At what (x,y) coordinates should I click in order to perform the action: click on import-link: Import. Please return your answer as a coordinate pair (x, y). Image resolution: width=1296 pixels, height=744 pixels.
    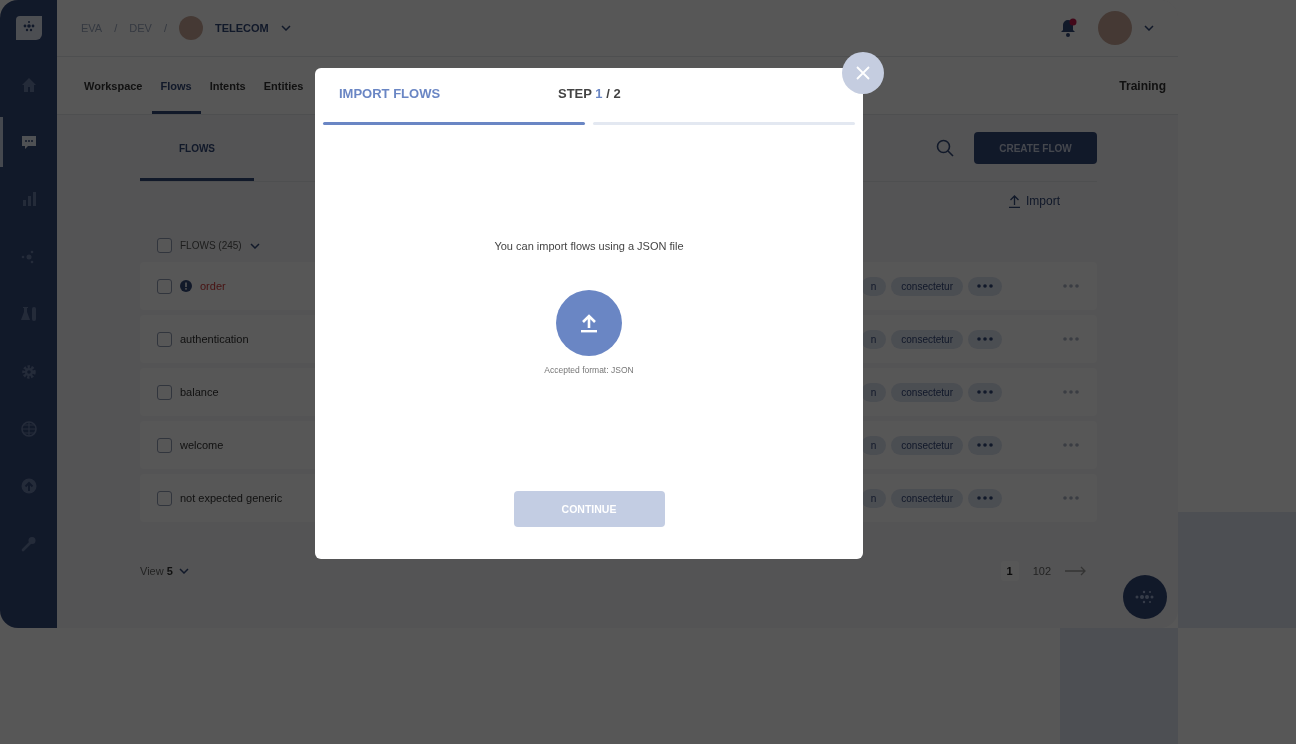
    Looking at the image, I should click on (1034, 201).